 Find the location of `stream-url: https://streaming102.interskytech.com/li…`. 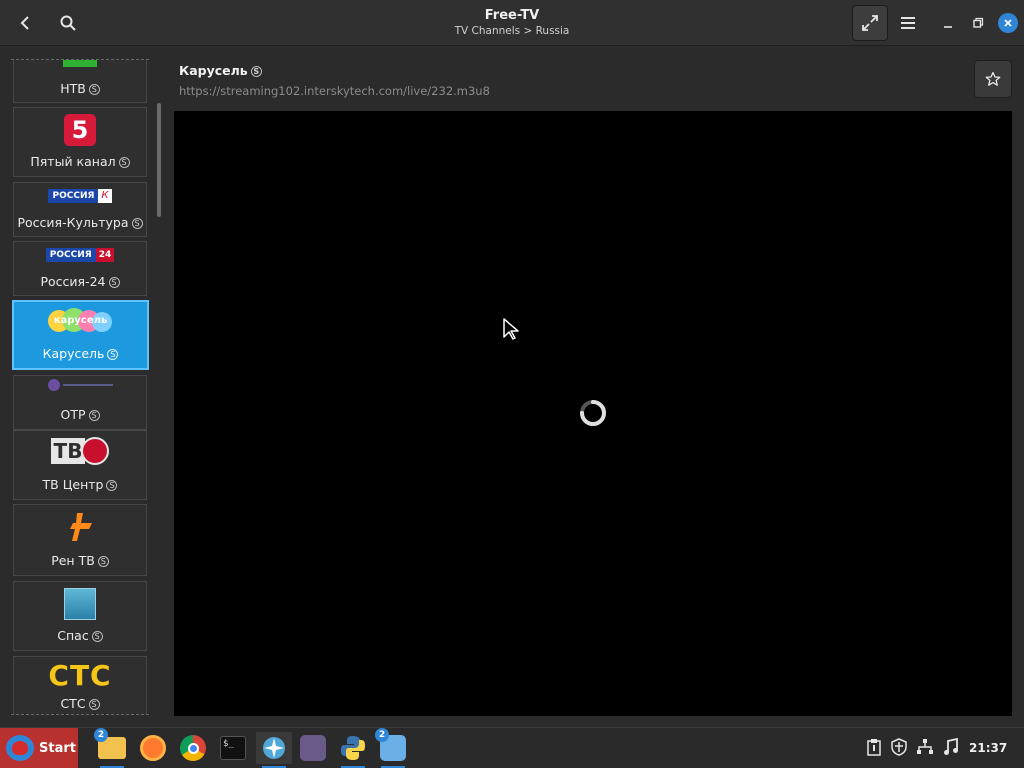

stream-url: https://streaming102.interskytech.com/li… is located at coordinates (334, 91).